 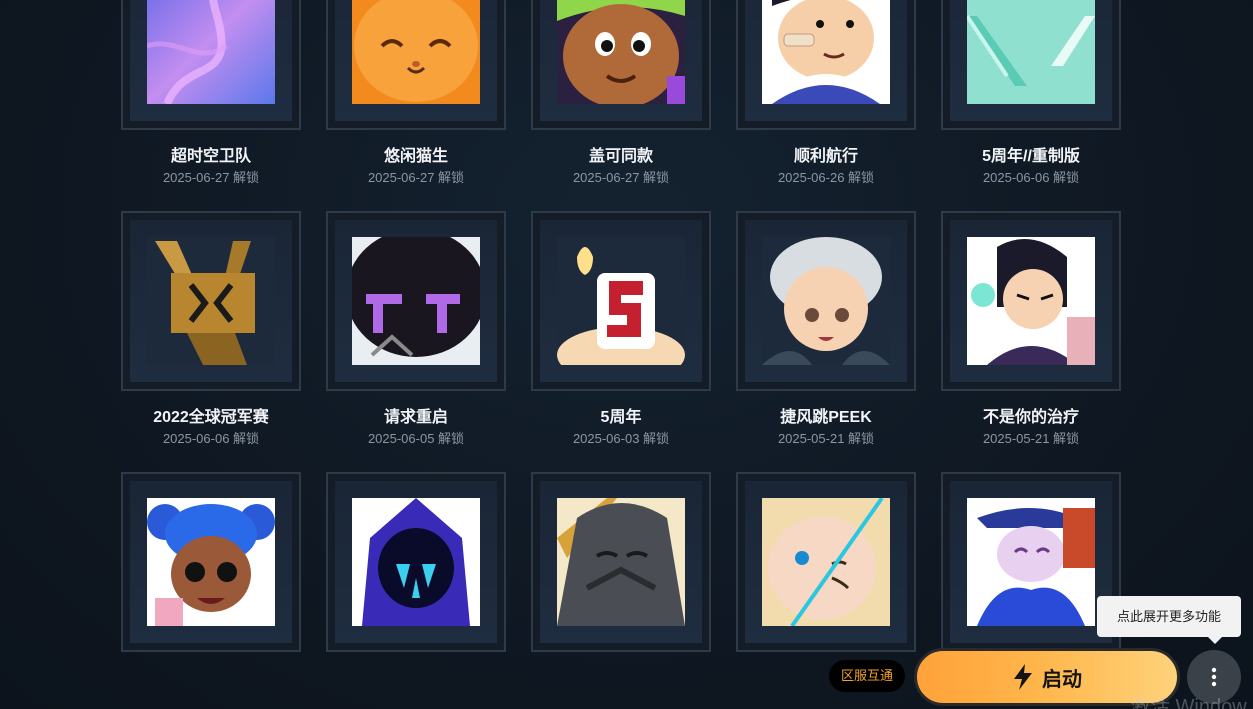 I want to click on hooded-blue-figure-avatar-icon, so click(x=416, y=562).